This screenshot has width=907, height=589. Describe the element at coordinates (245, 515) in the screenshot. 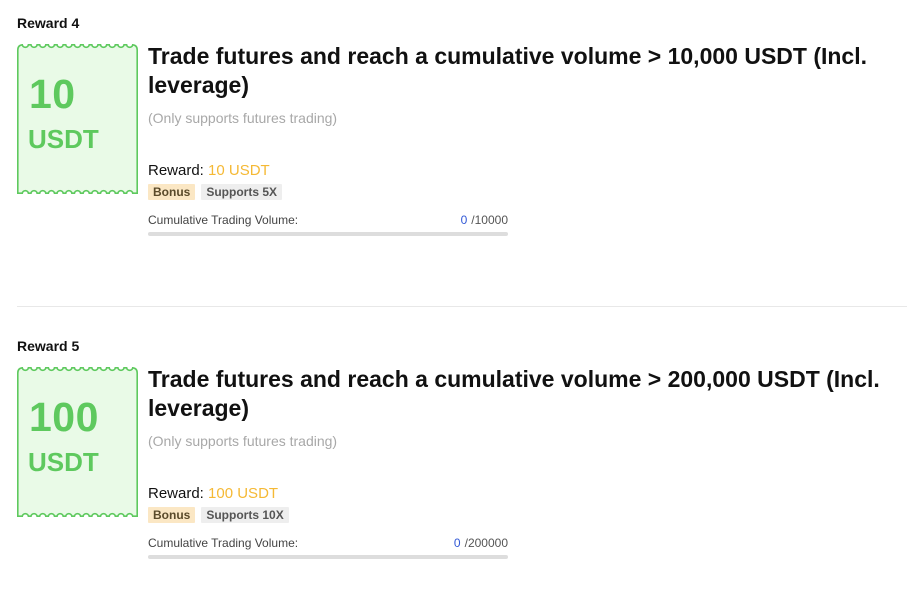

I see `leverage-tag: Supports 10X` at that location.